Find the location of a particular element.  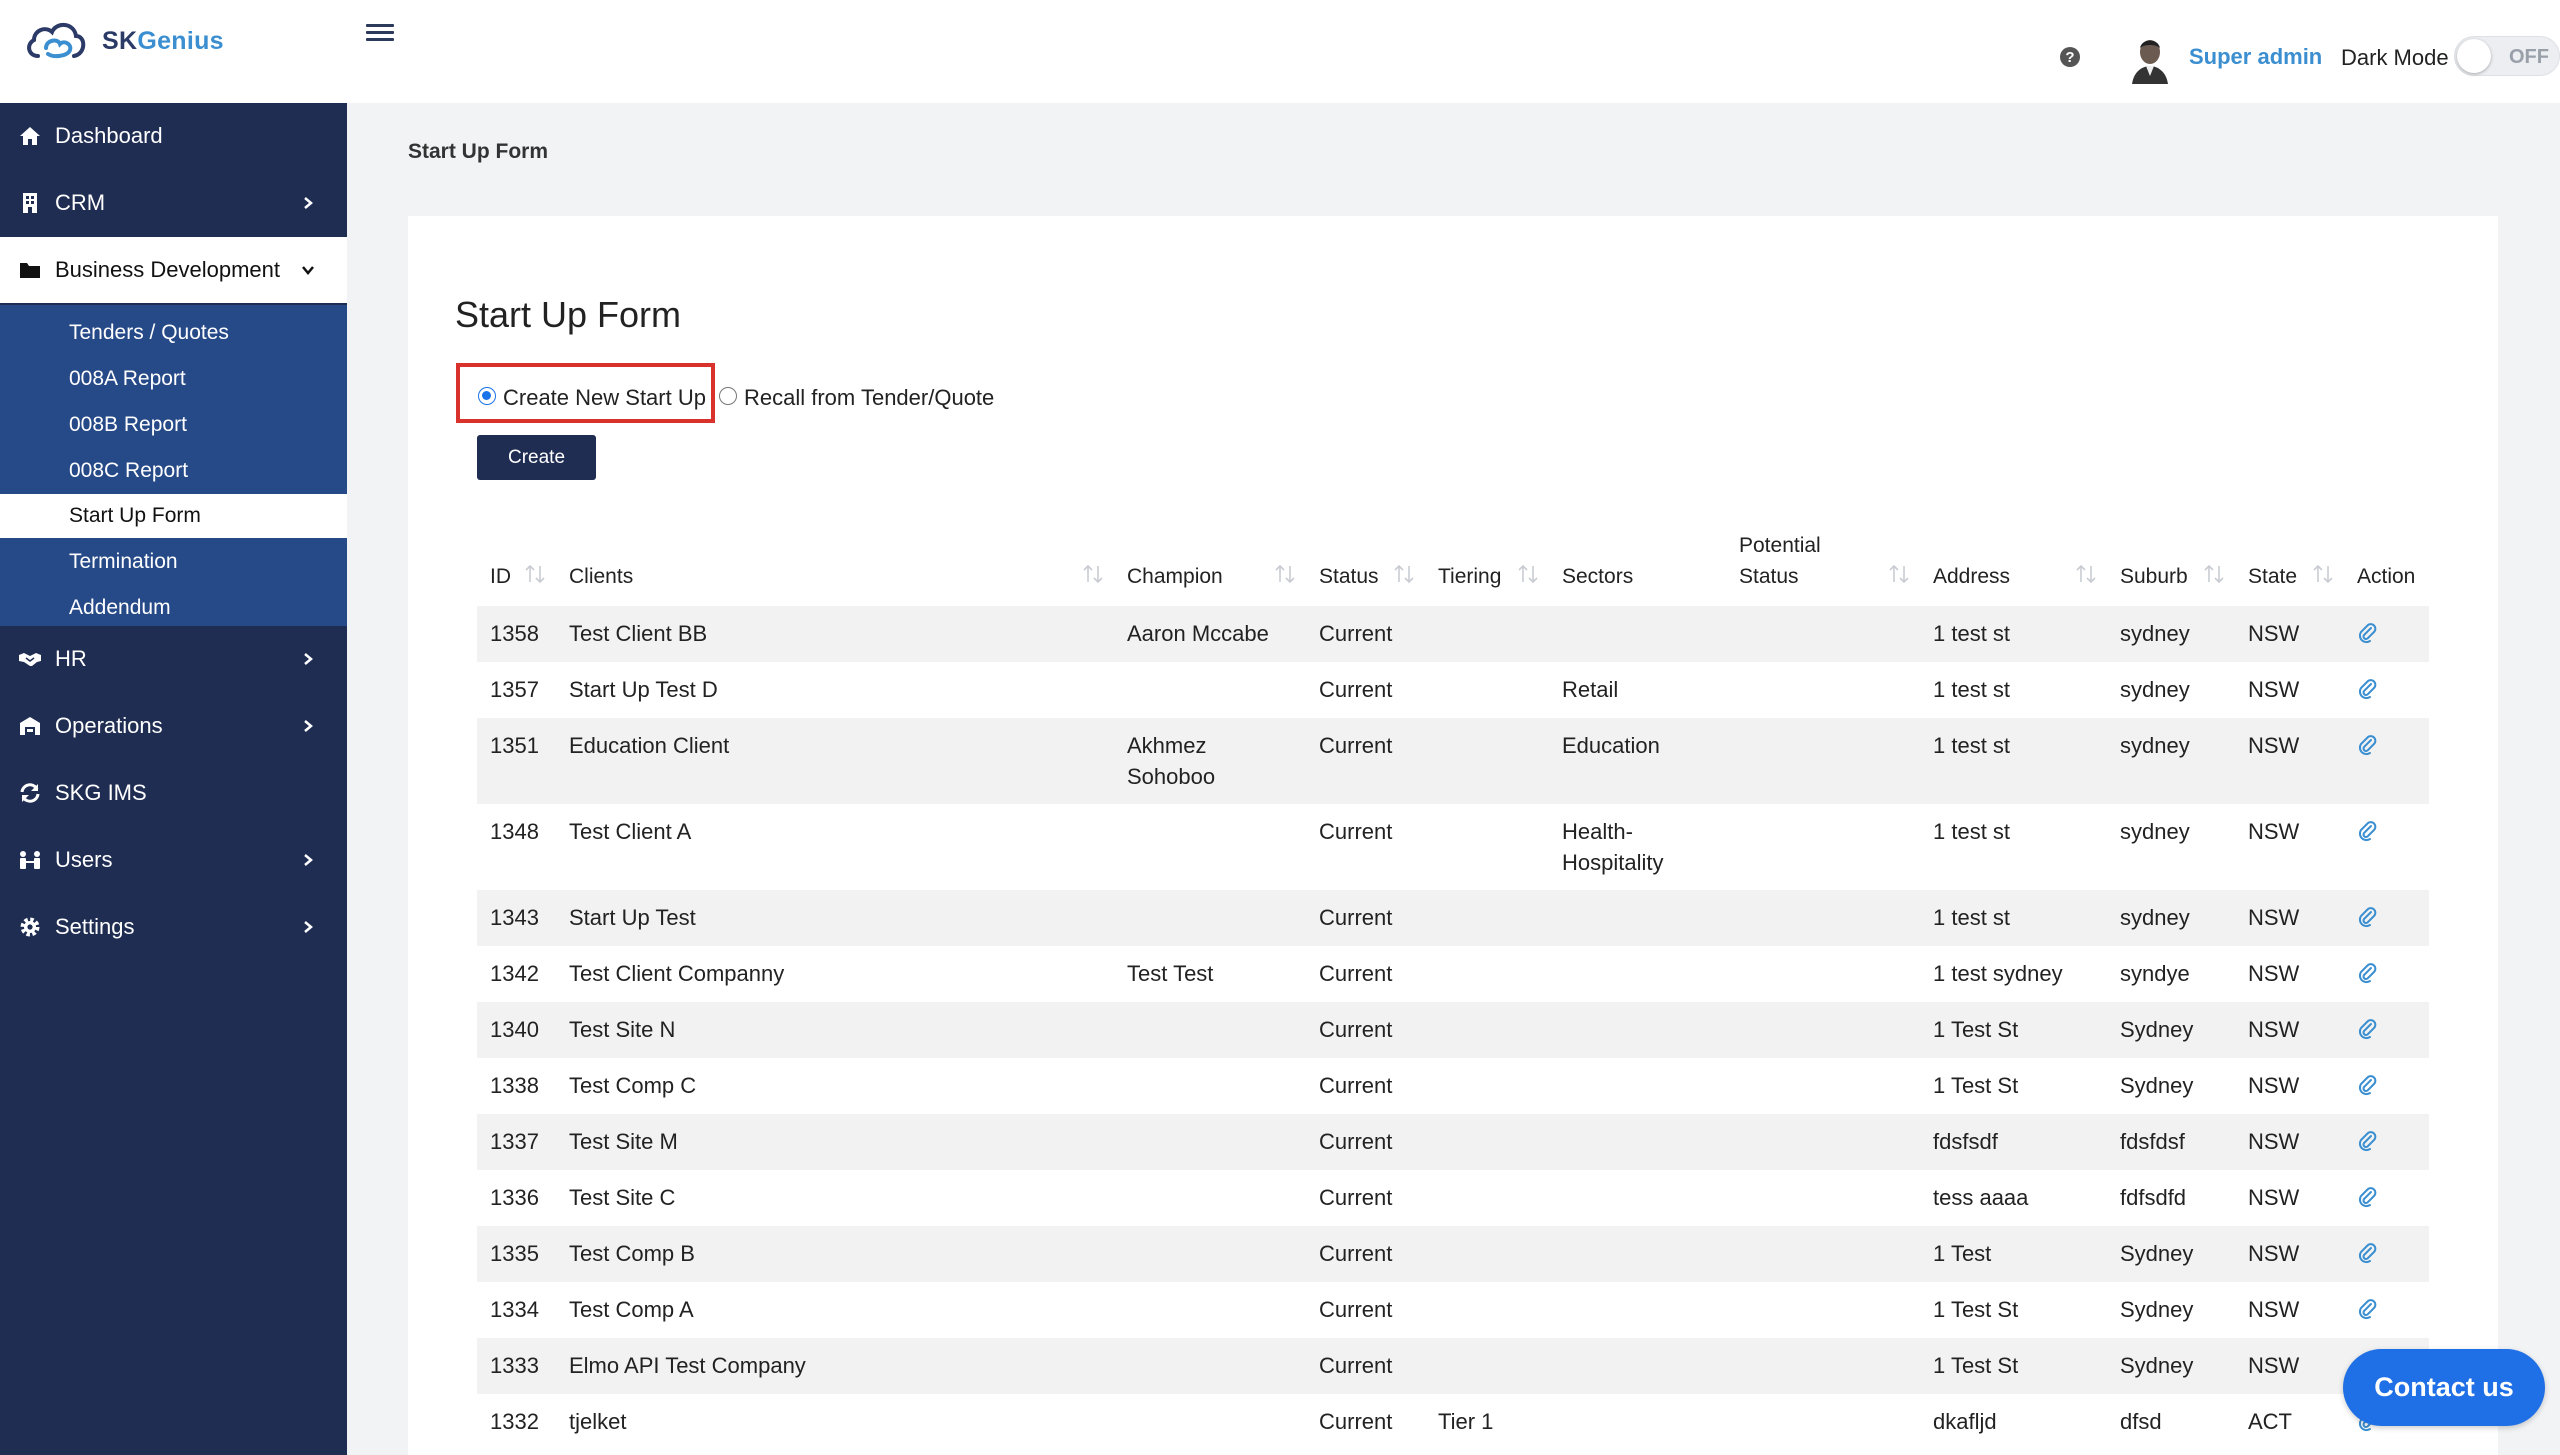

header-id: ID is located at coordinates (500, 577).